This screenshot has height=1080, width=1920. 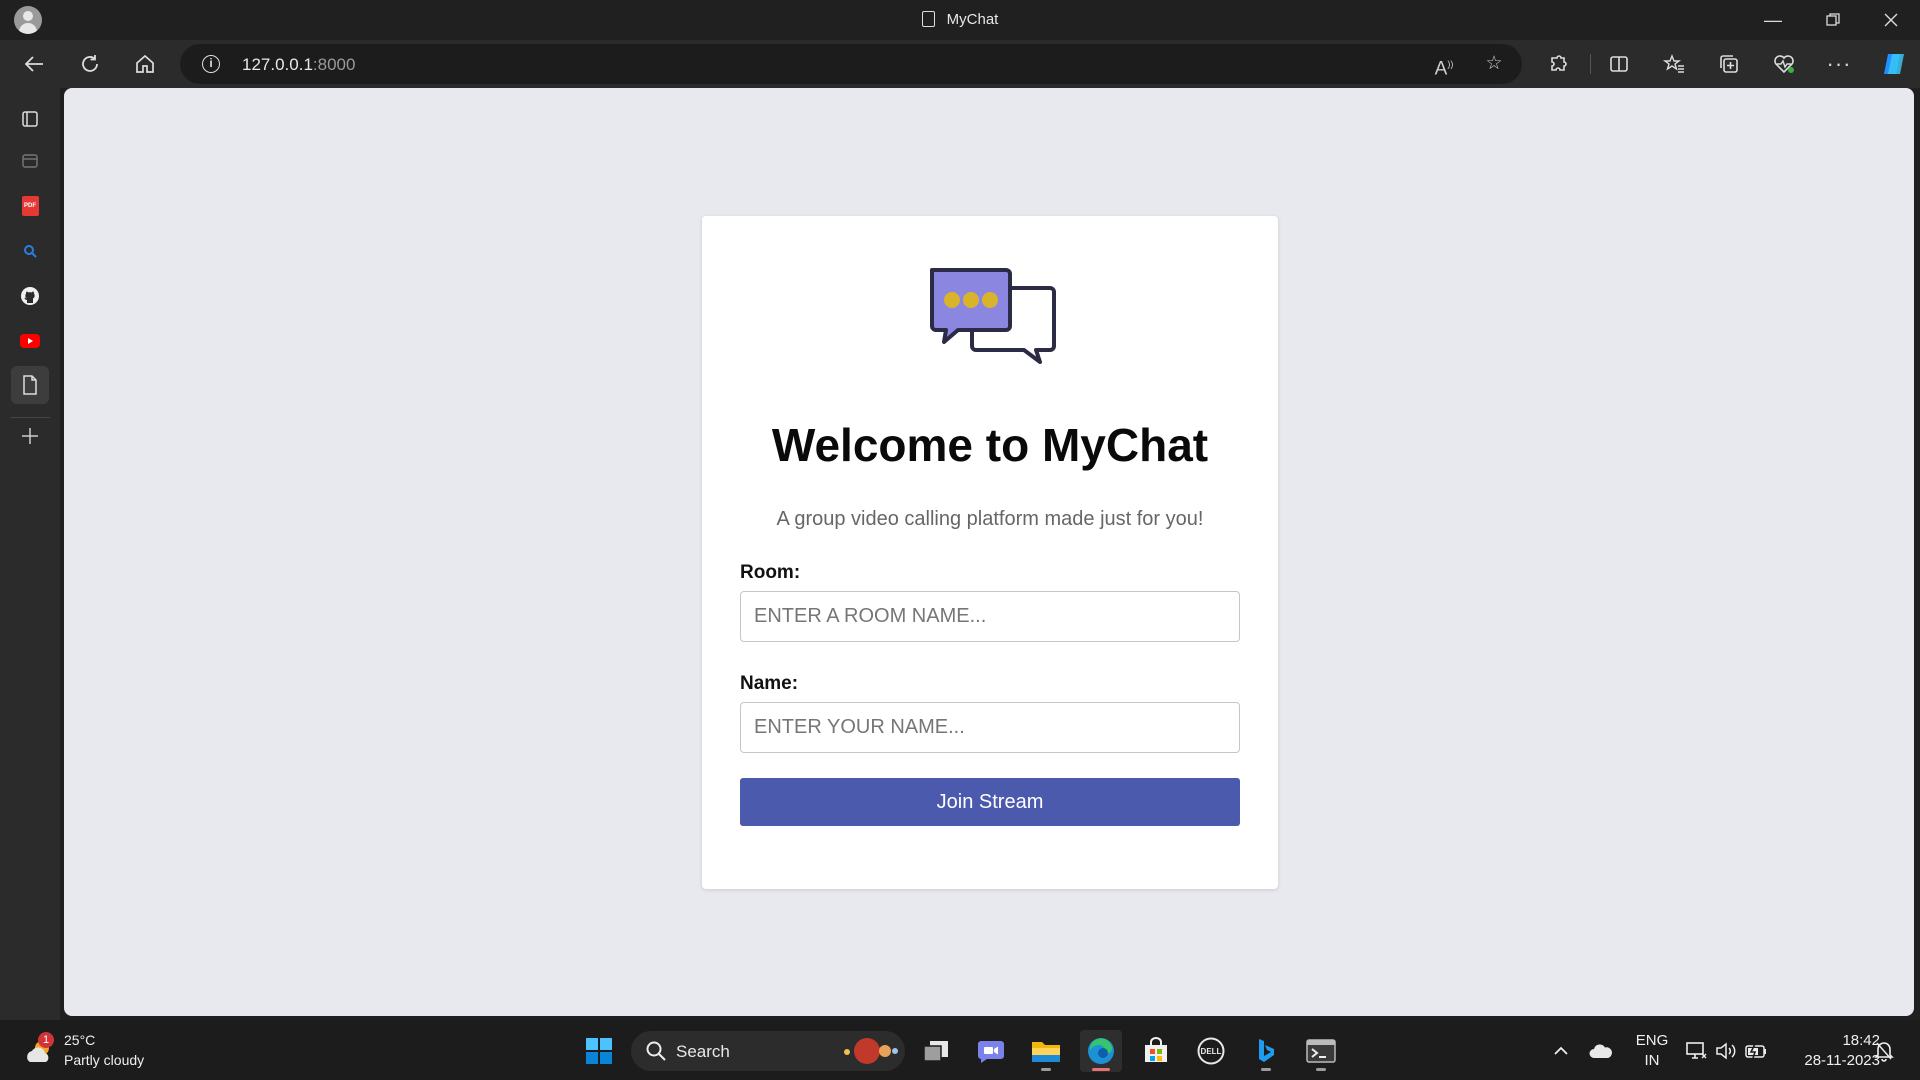 I want to click on window-title: MyChat, so click(x=960, y=19).